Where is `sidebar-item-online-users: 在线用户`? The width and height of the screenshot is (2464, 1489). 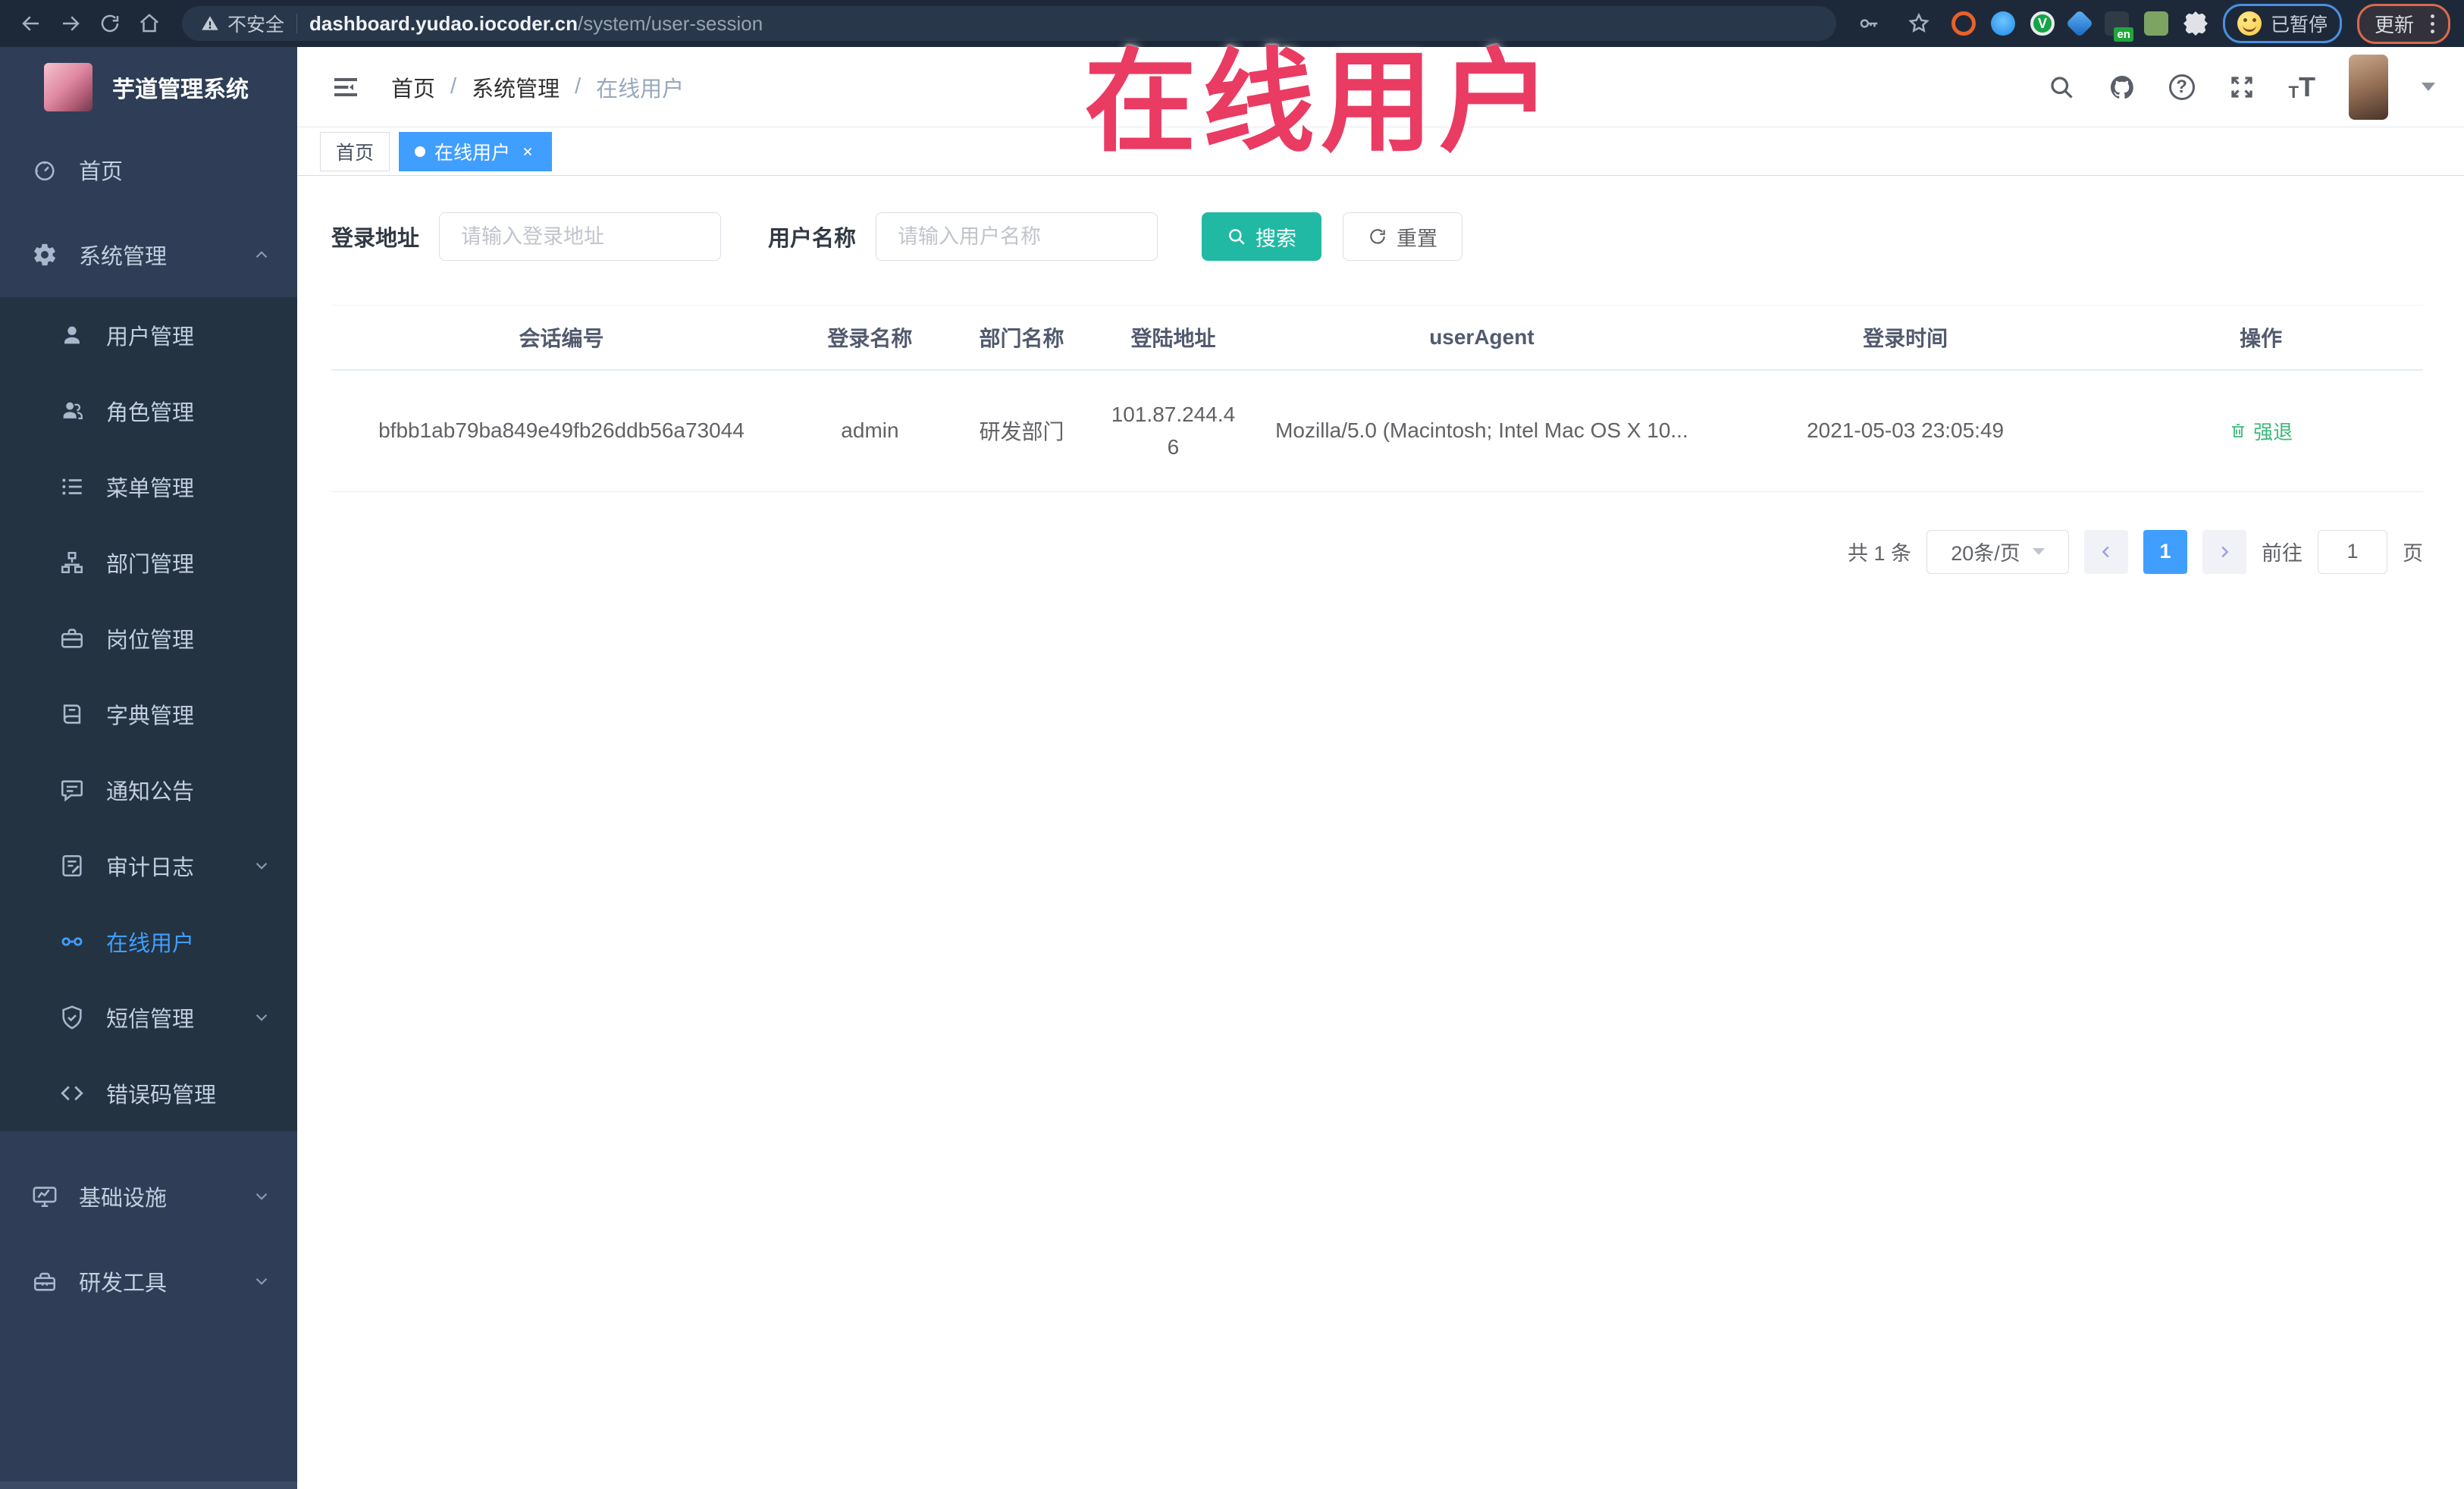 sidebar-item-online-users: 在线用户 is located at coordinates (148, 942).